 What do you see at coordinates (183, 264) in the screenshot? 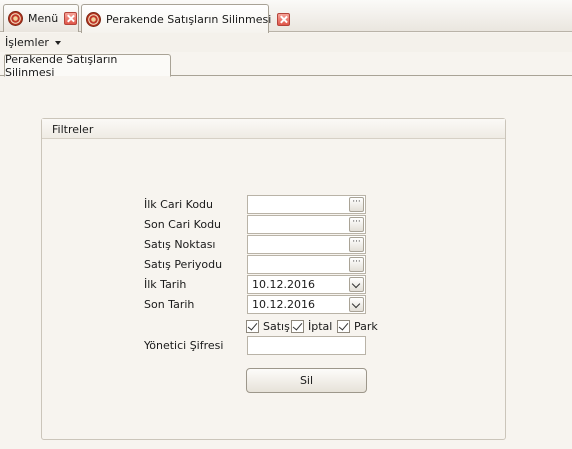
I see `satis-periyodu-label: Satış Periyodu` at bounding box center [183, 264].